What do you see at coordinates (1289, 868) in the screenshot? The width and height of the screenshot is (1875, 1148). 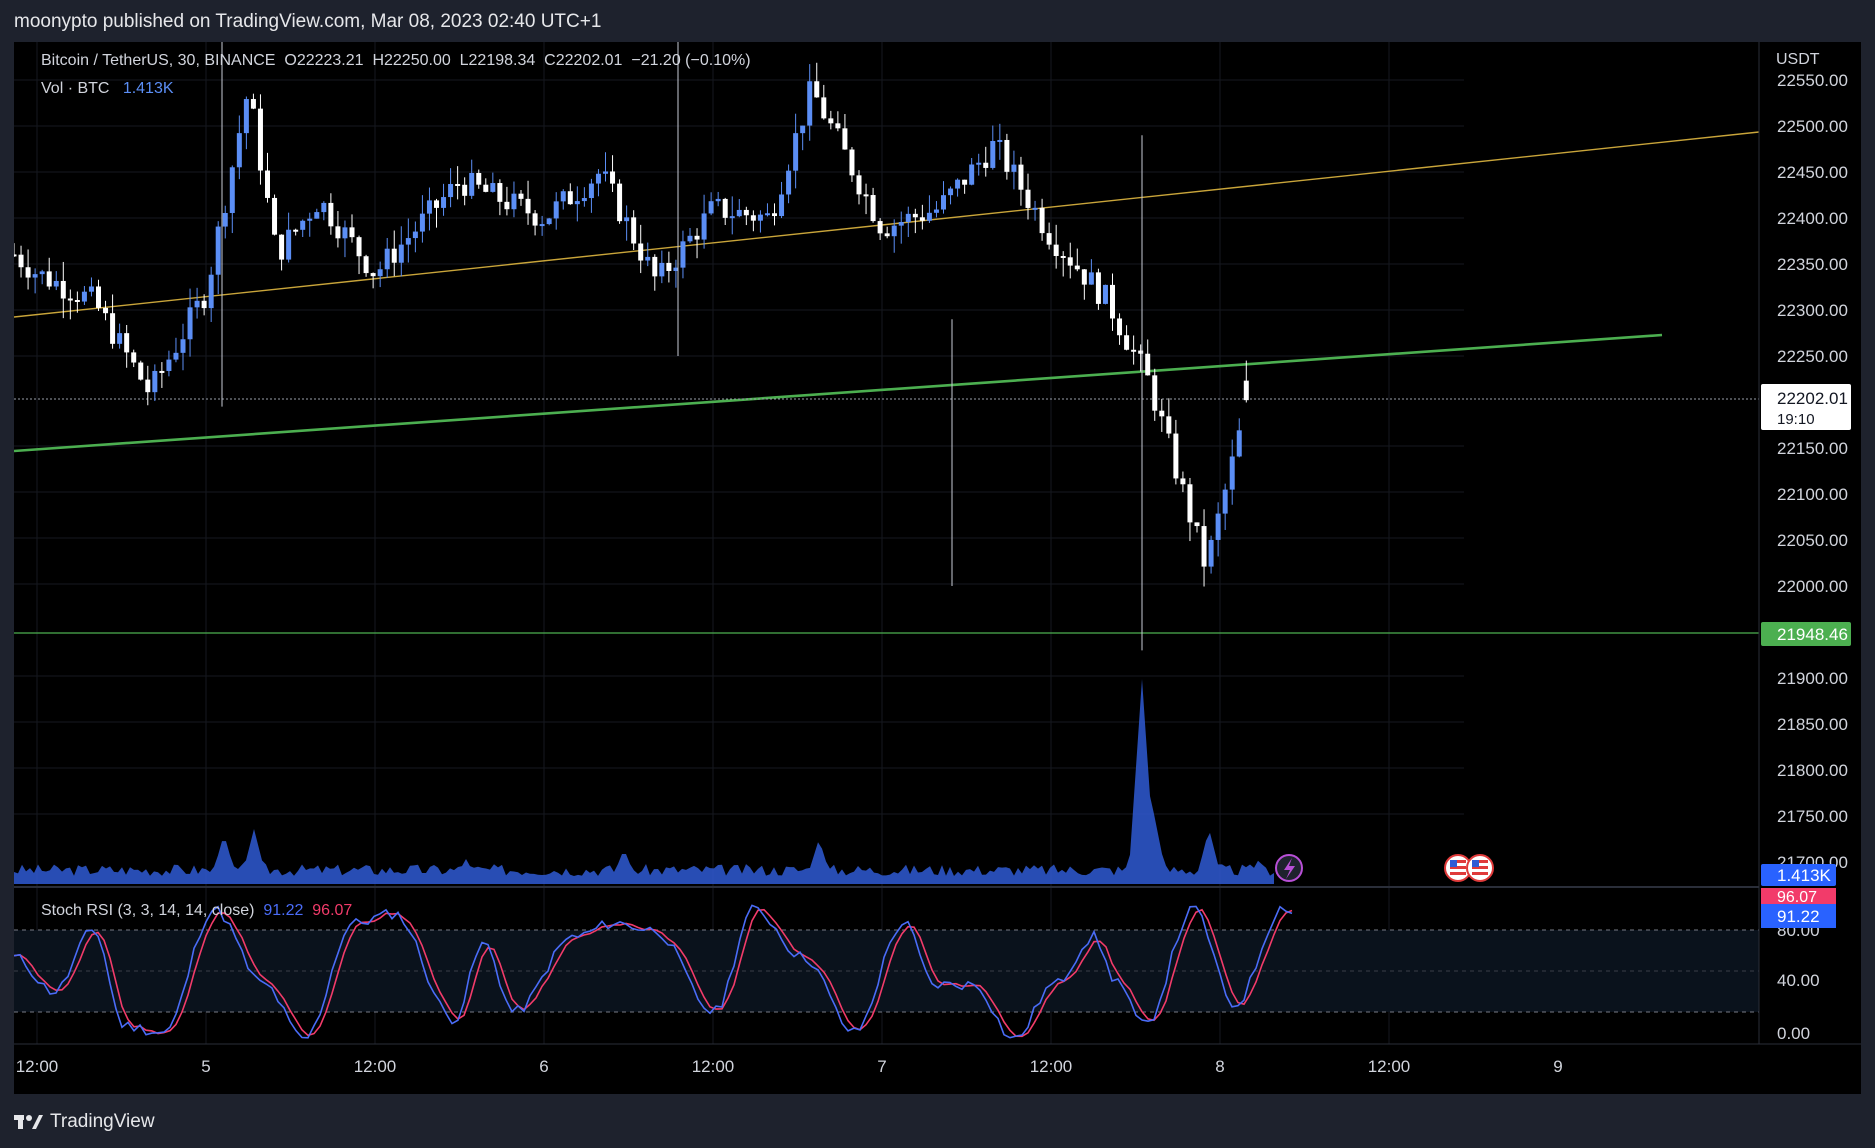 I see `lightning-icon` at bounding box center [1289, 868].